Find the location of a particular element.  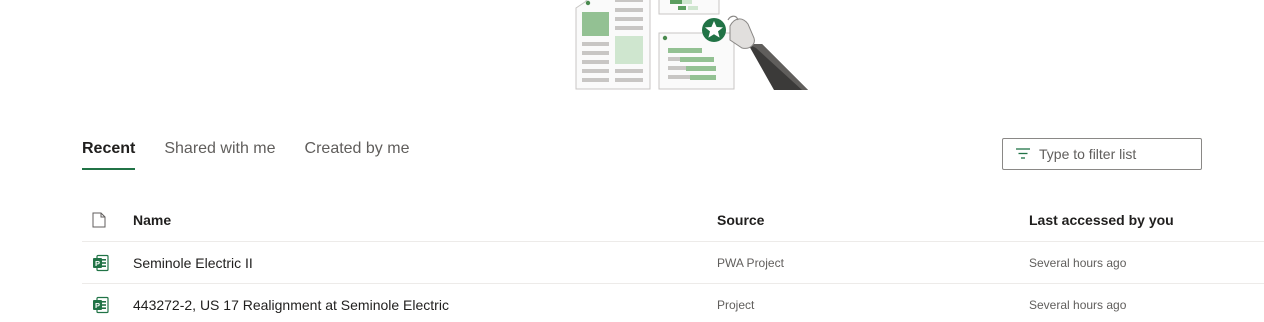

column-header-source: Source is located at coordinates (740, 219).